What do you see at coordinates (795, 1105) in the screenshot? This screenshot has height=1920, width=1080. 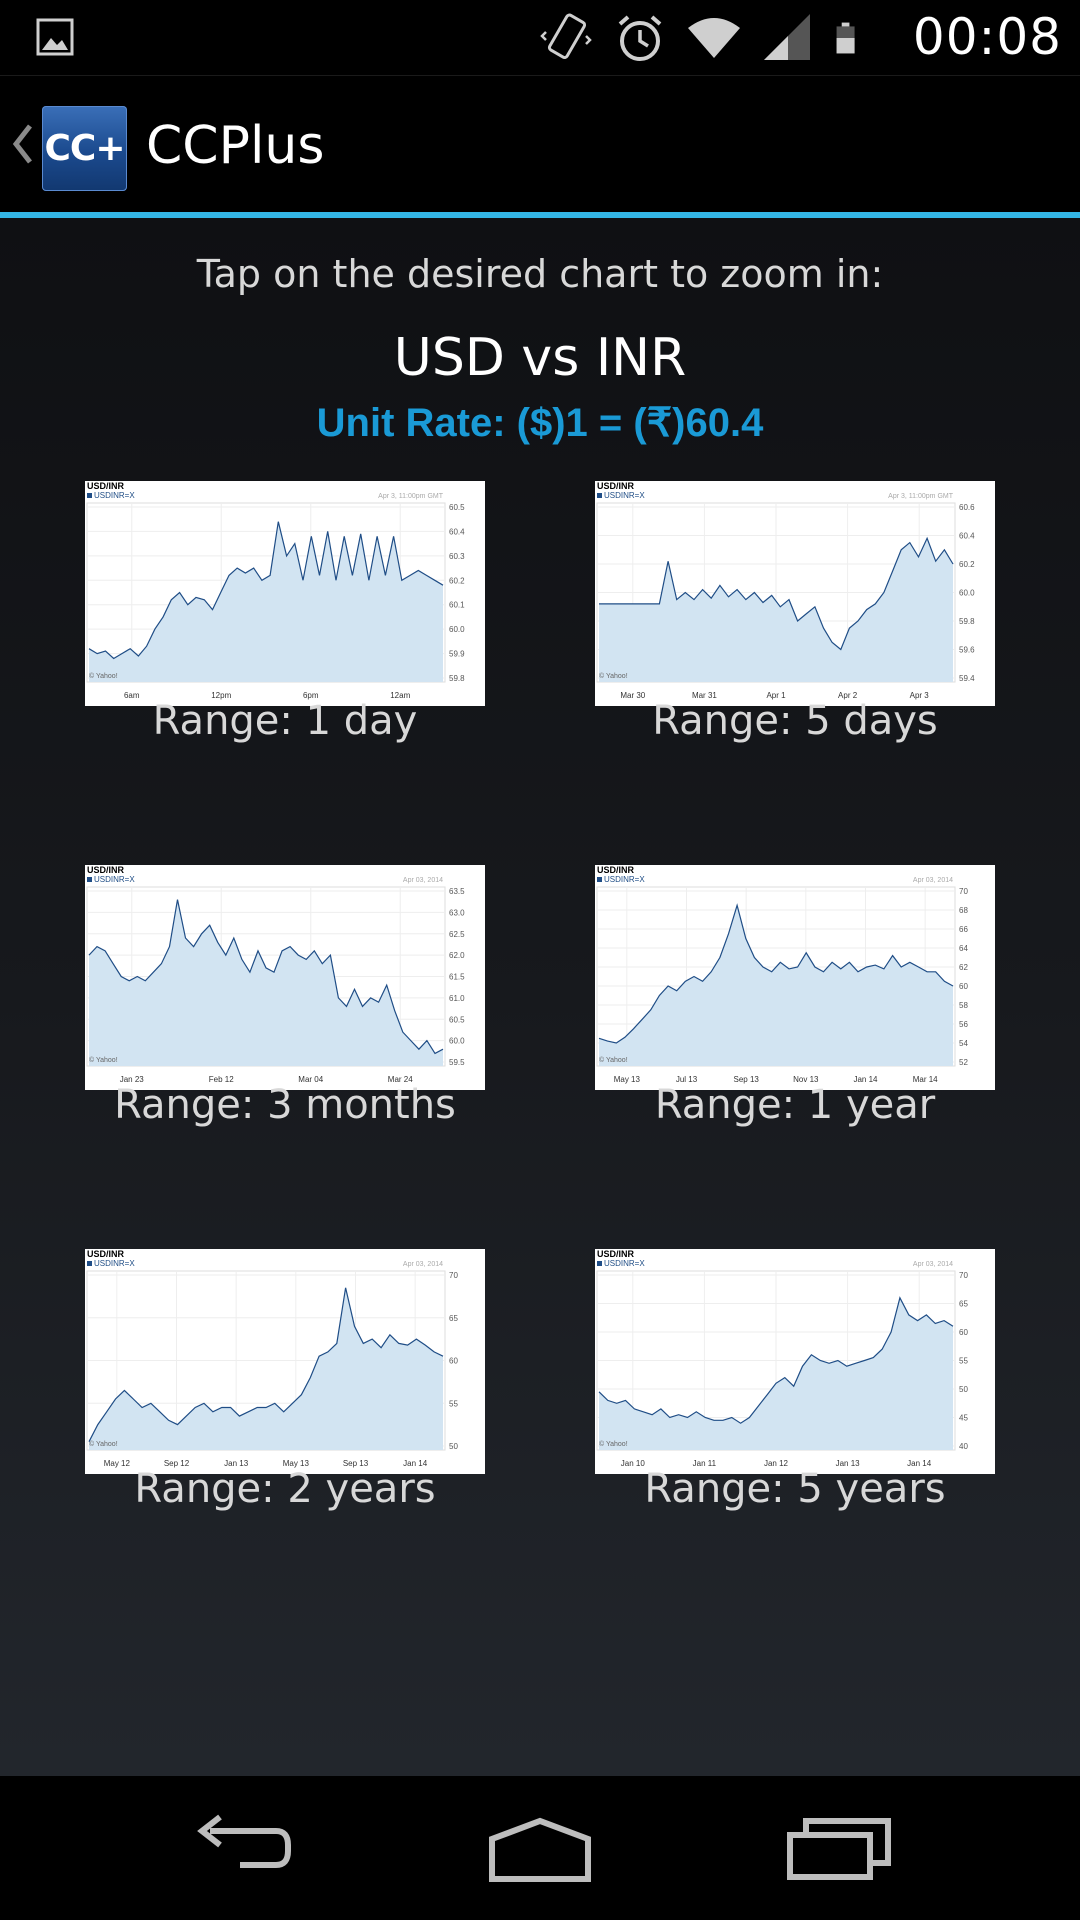 I see `range-label: Range: 1 year` at bounding box center [795, 1105].